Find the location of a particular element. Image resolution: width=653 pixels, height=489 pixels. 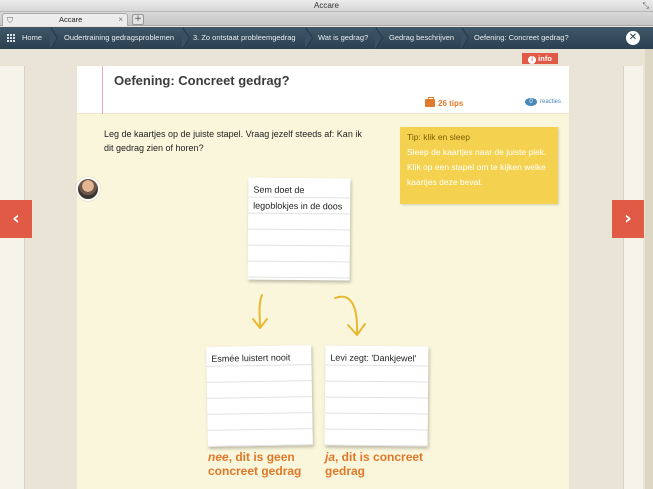

pile-label-text: , dit is concreet gedrag is located at coordinates (374, 464).